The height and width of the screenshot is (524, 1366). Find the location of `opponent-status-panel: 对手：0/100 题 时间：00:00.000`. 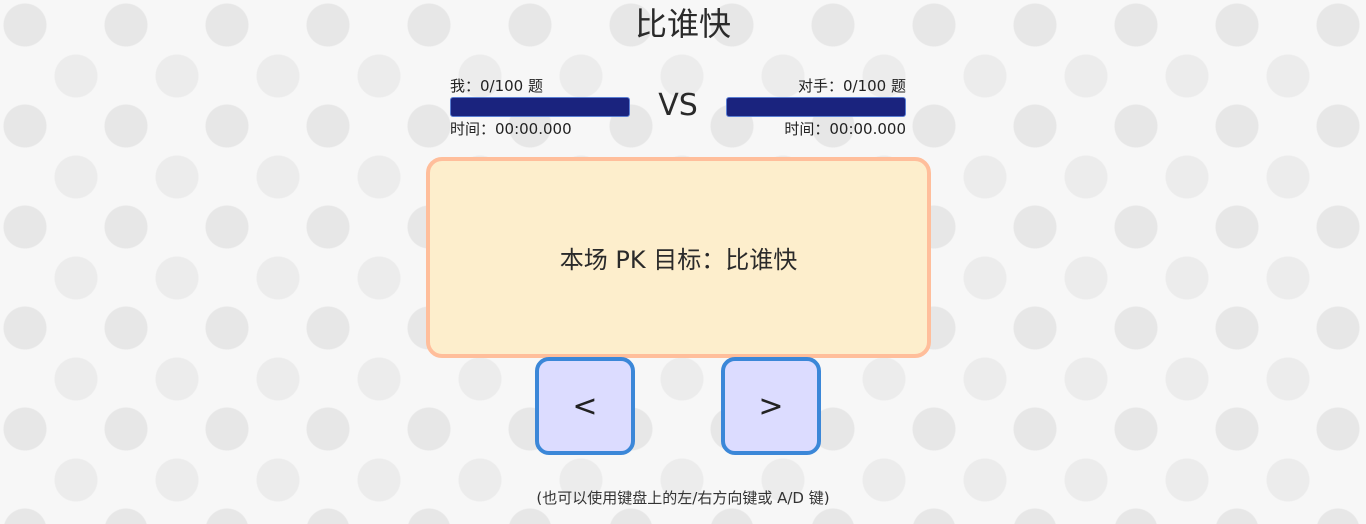

opponent-status-panel: 对手：0/100 题 时间：00:00.000 is located at coordinates (816, 107).